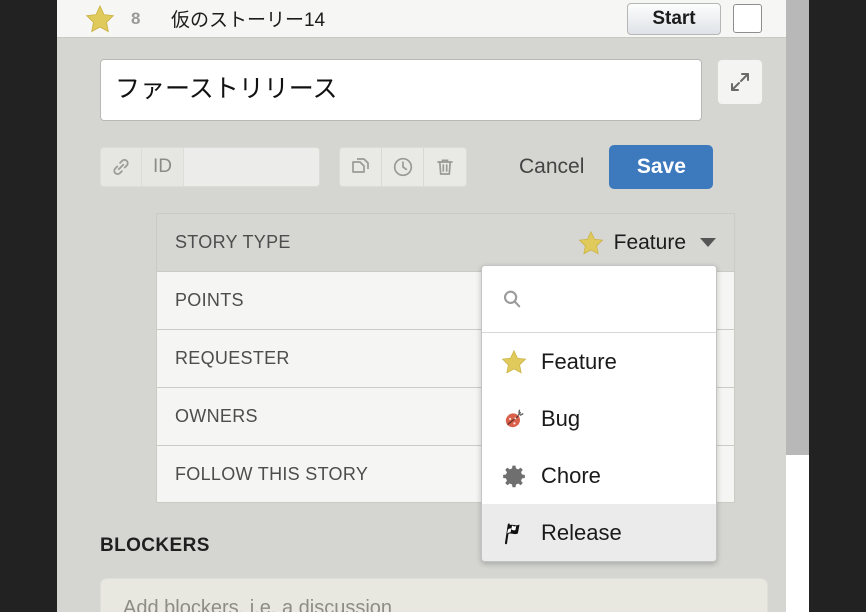 Image resolution: width=866 pixels, height=612 pixels. Describe the element at coordinates (661, 167) in the screenshot. I see `save-button: Save` at that location.